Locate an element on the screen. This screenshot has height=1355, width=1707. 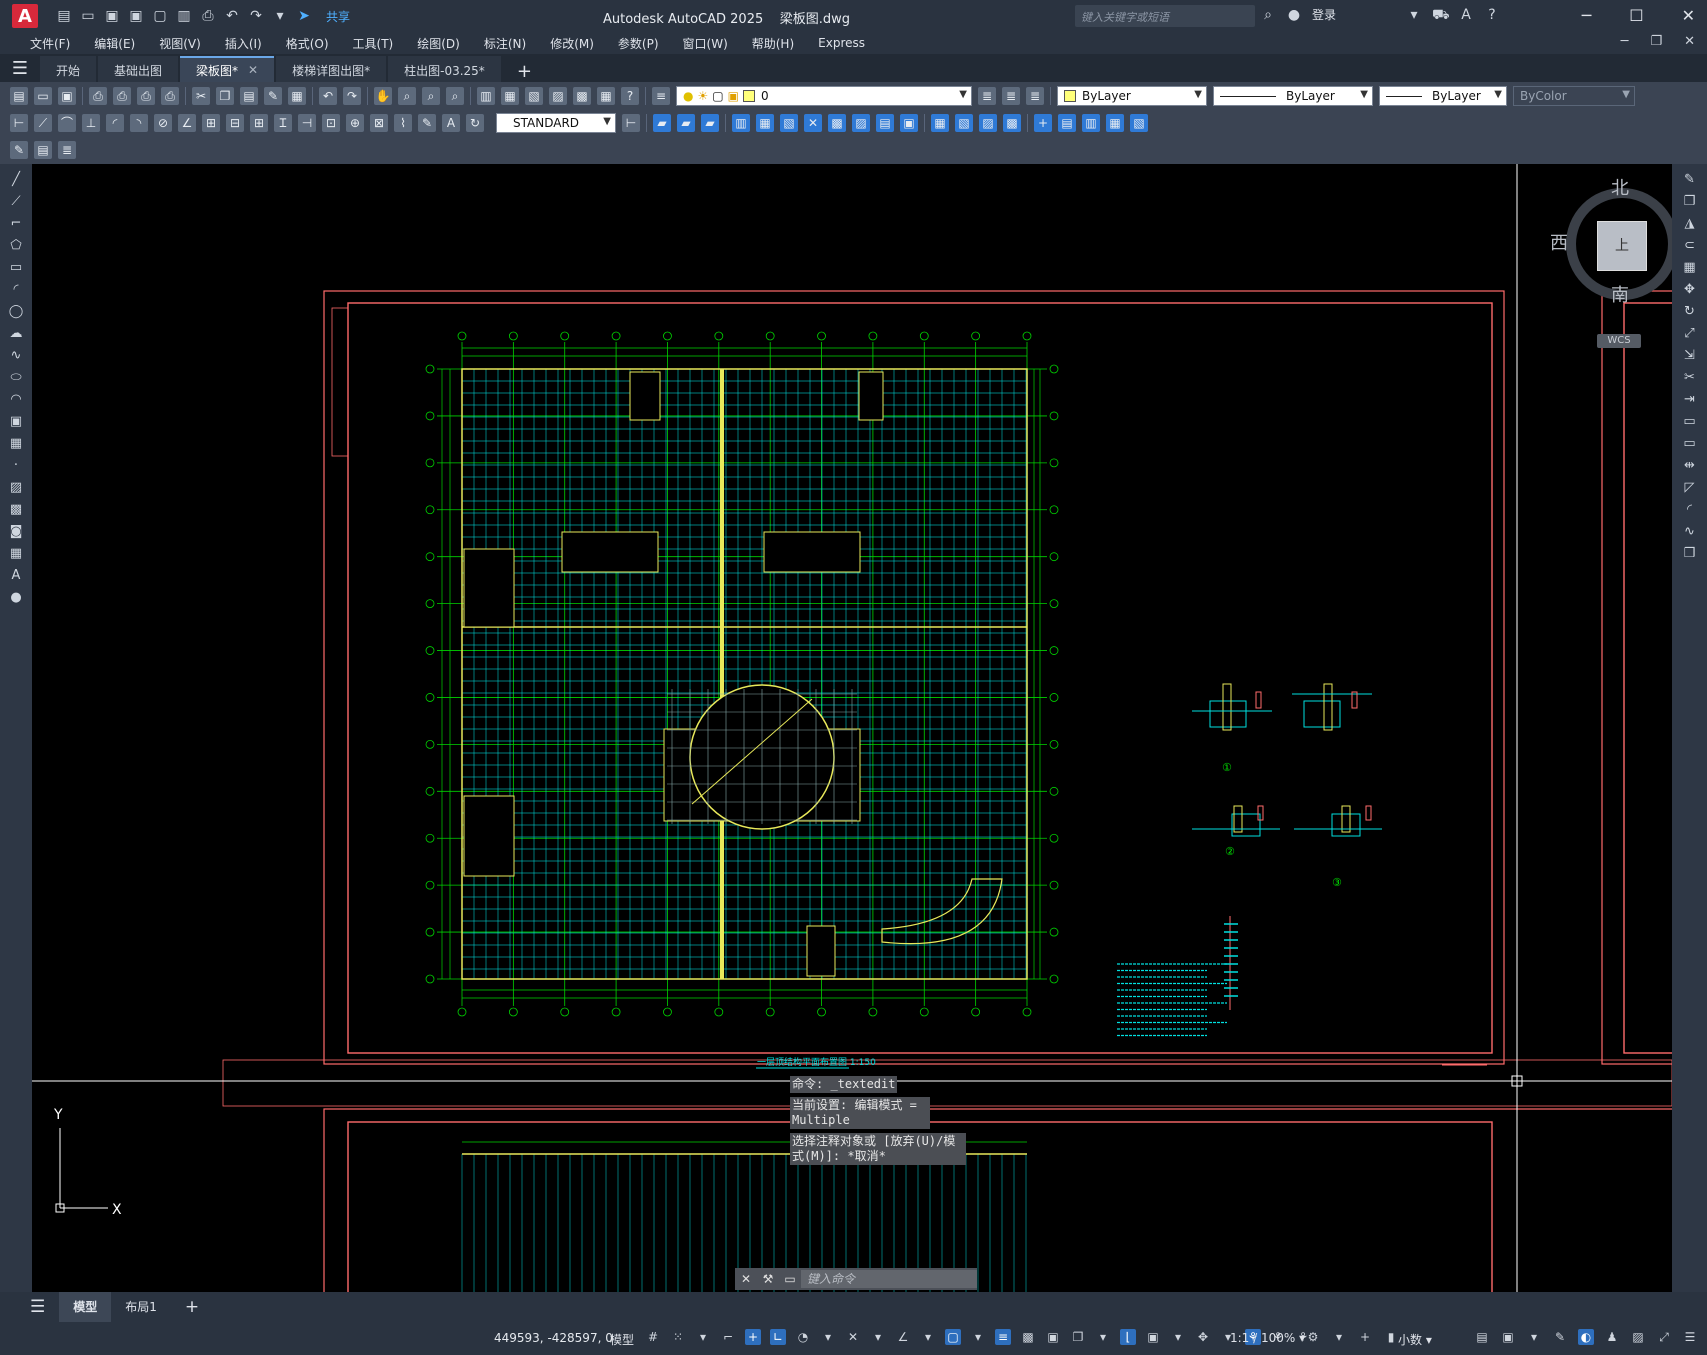
doc-minimize-icon: ─ is located at coordinates (1625, 41).